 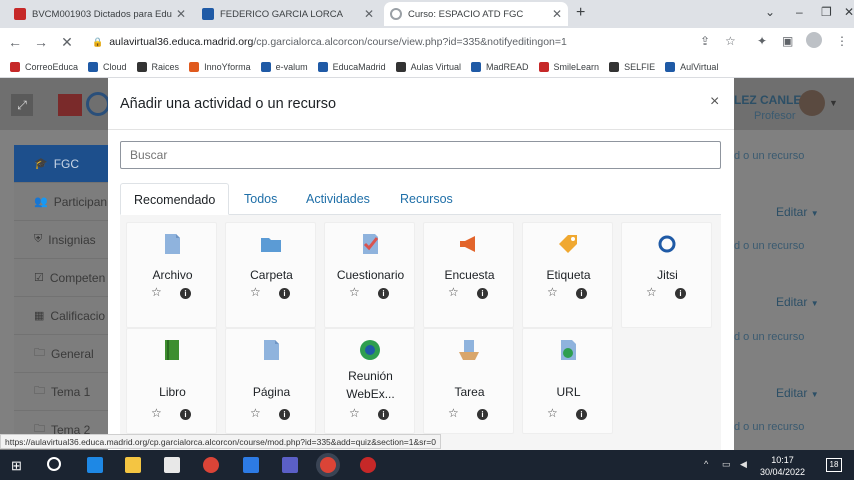 What do you see at coordinates (62, 316) in the screenshot?
I see `nav-item: ▦ Calificacio` at bounding box center [62, 316].